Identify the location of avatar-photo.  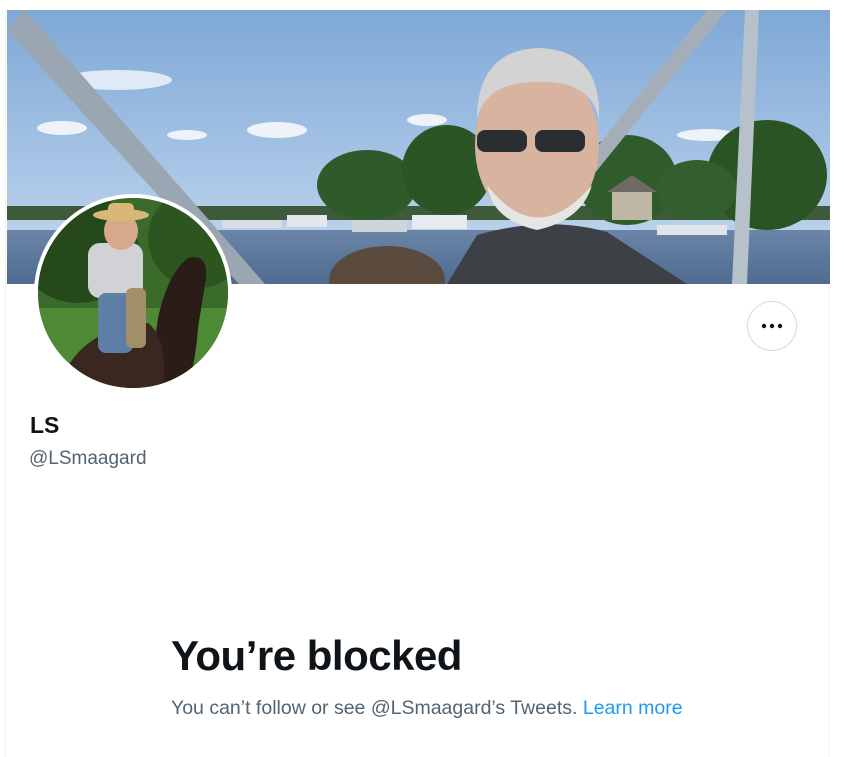
(133, 293).